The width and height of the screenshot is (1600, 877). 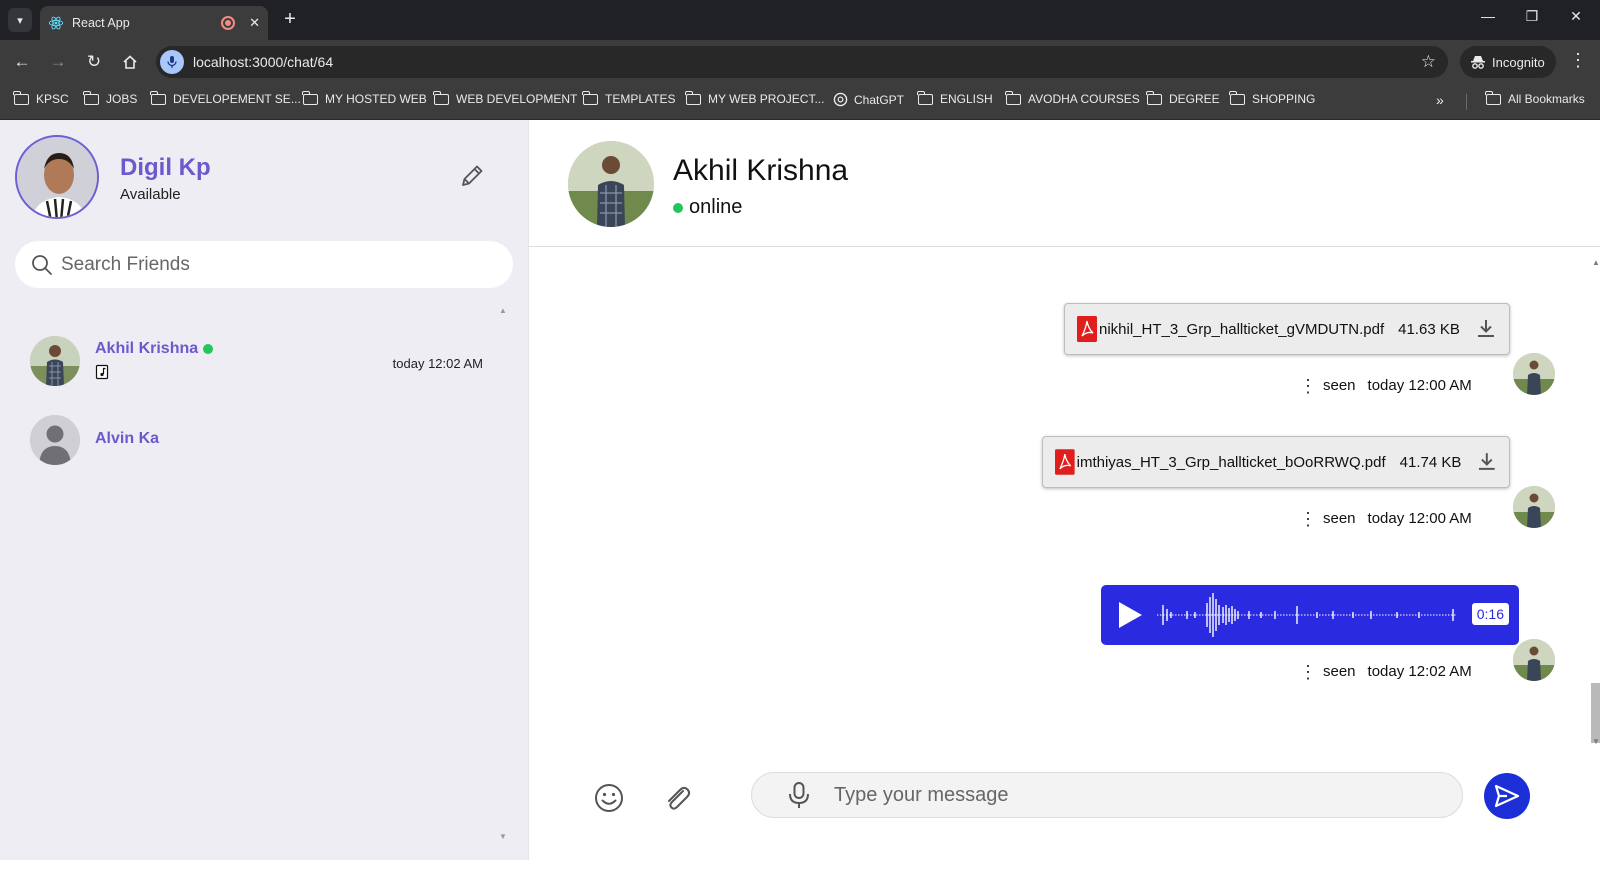 What do you see at coordinates (1242, 329) in the screenshot?
I see `file-name: nikhil_HT_3_Grp_hallticket_gVMDUTN.pdf` at bounding box center [1242, 329].